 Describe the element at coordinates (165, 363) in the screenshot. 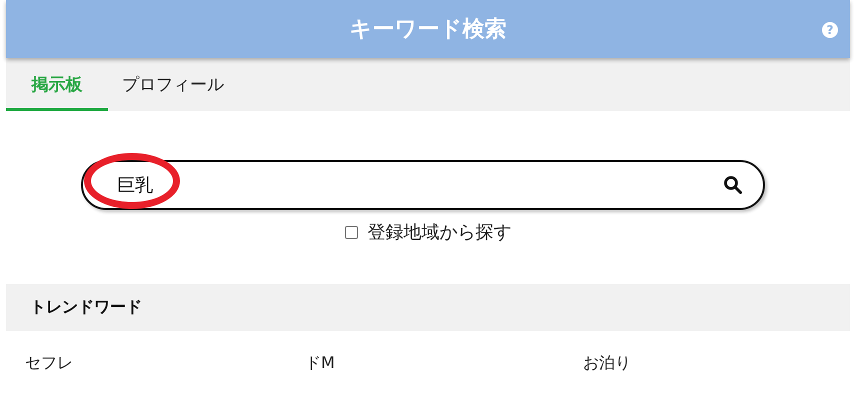

I see `trend-word-link: セフレ` at that location.